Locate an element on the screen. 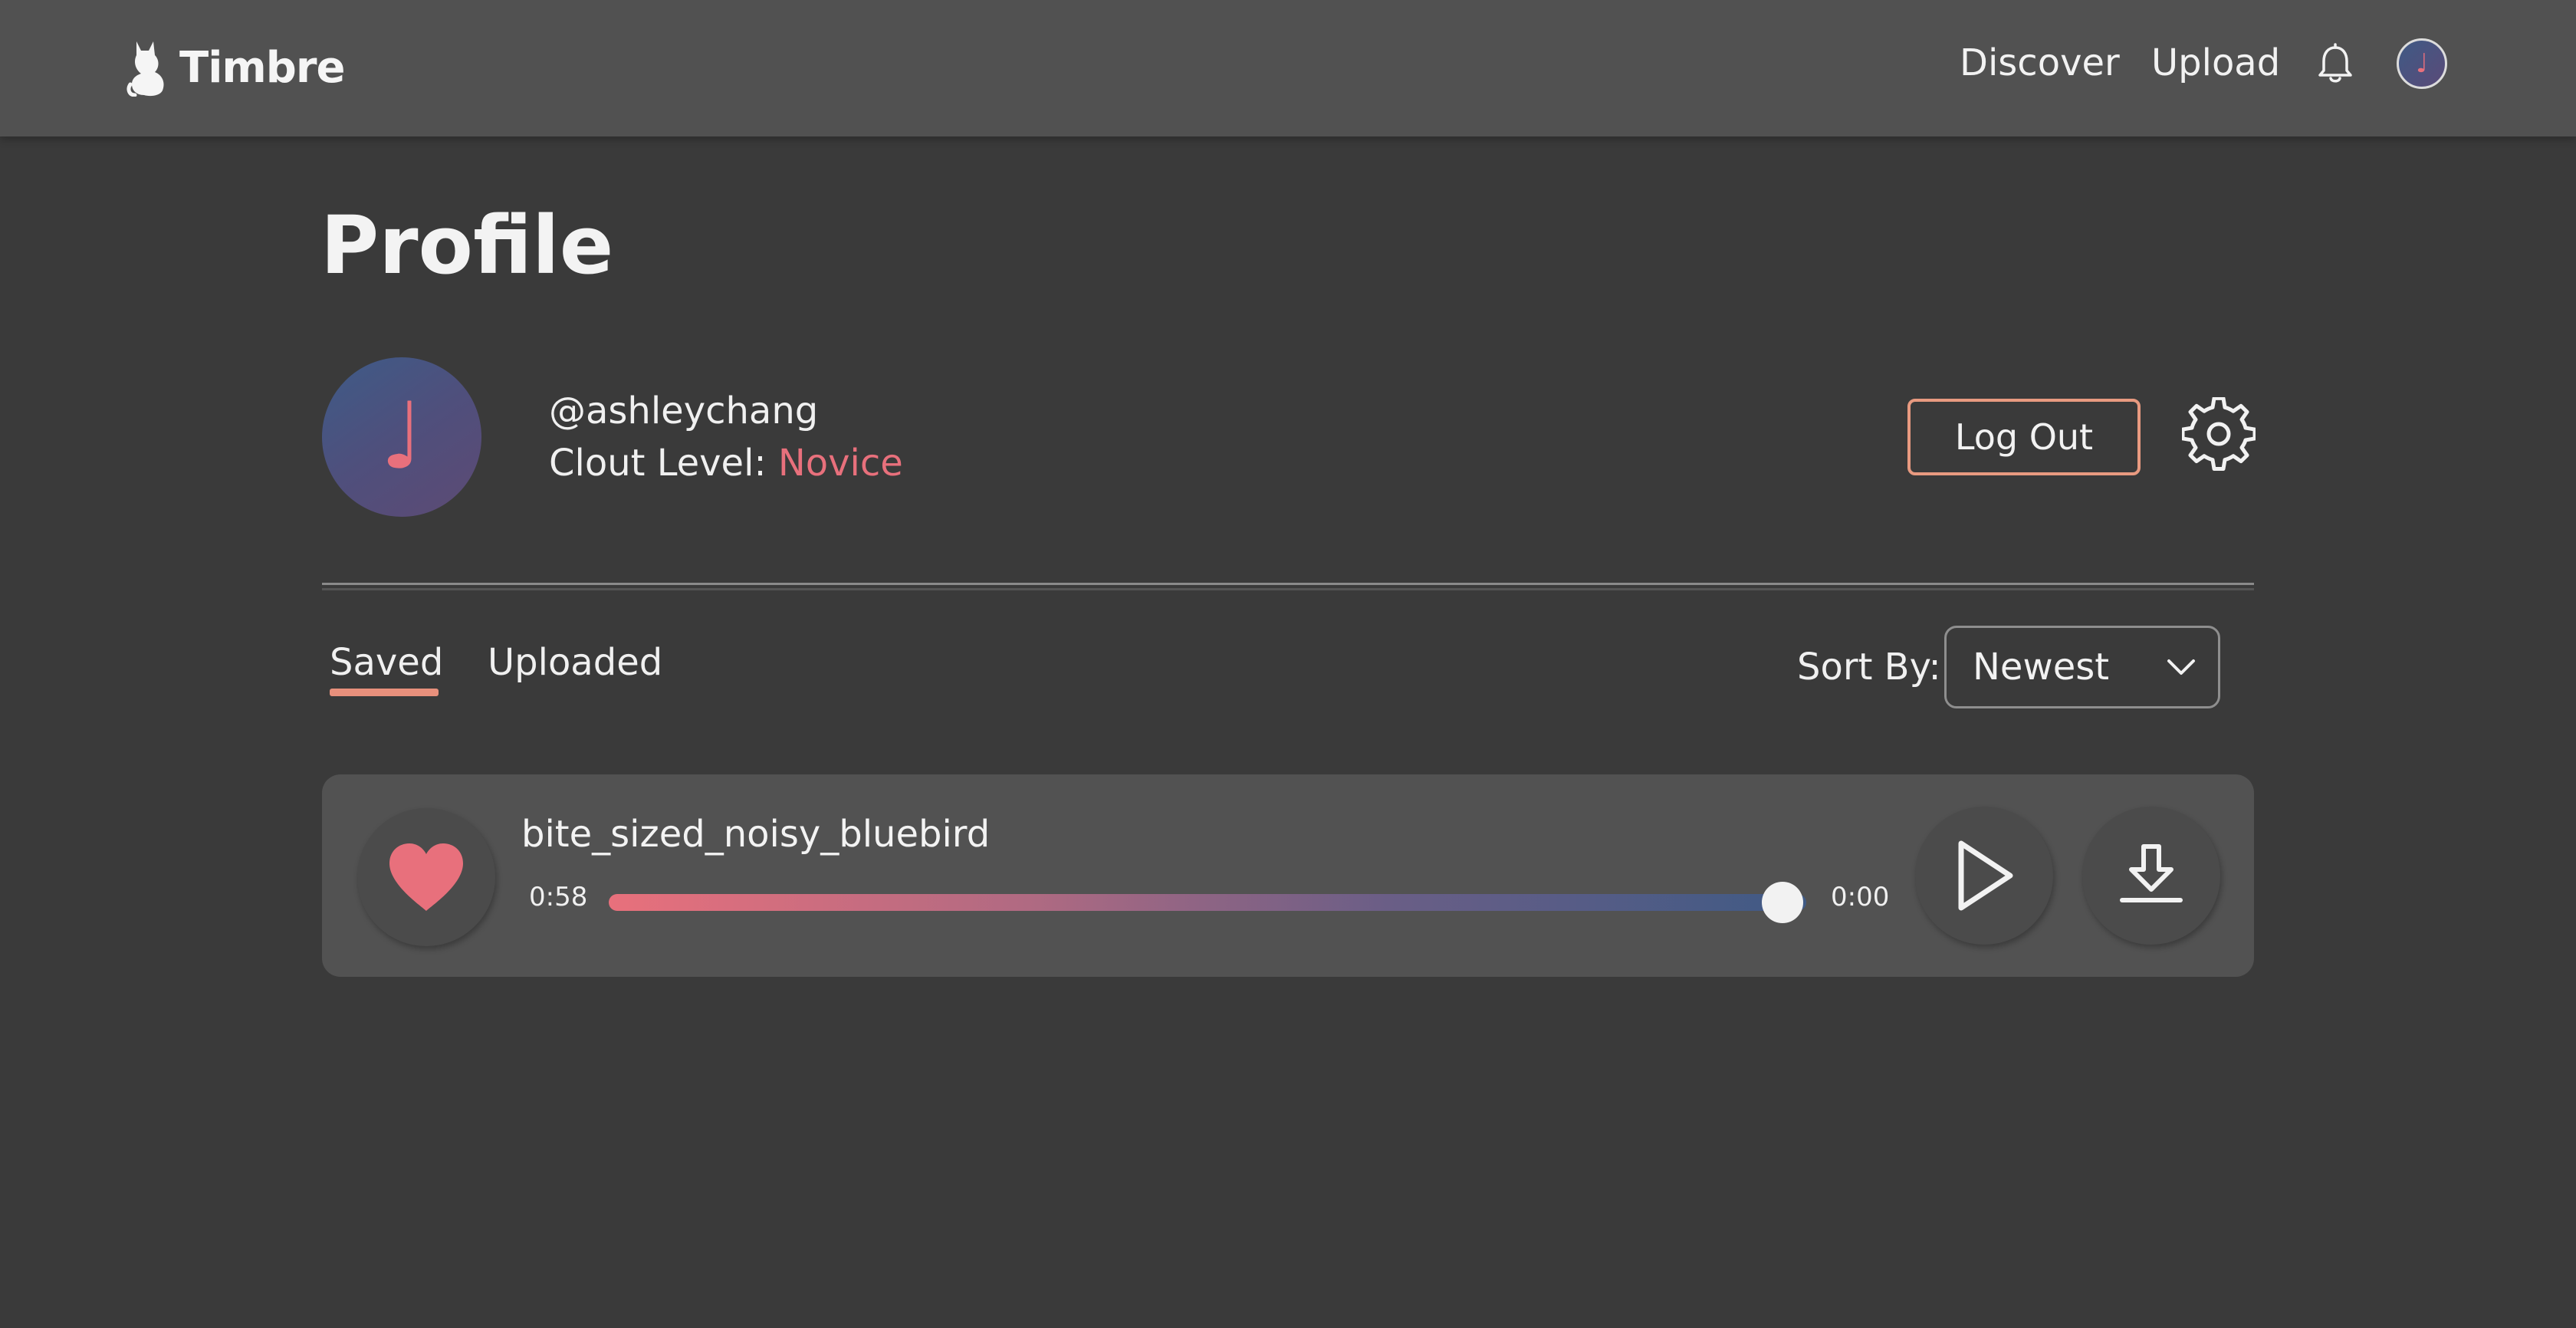 The width and height of the screenshot is (2576, 1328). track-remaining-time: 0:00 is located at coordinates (1860, 897).